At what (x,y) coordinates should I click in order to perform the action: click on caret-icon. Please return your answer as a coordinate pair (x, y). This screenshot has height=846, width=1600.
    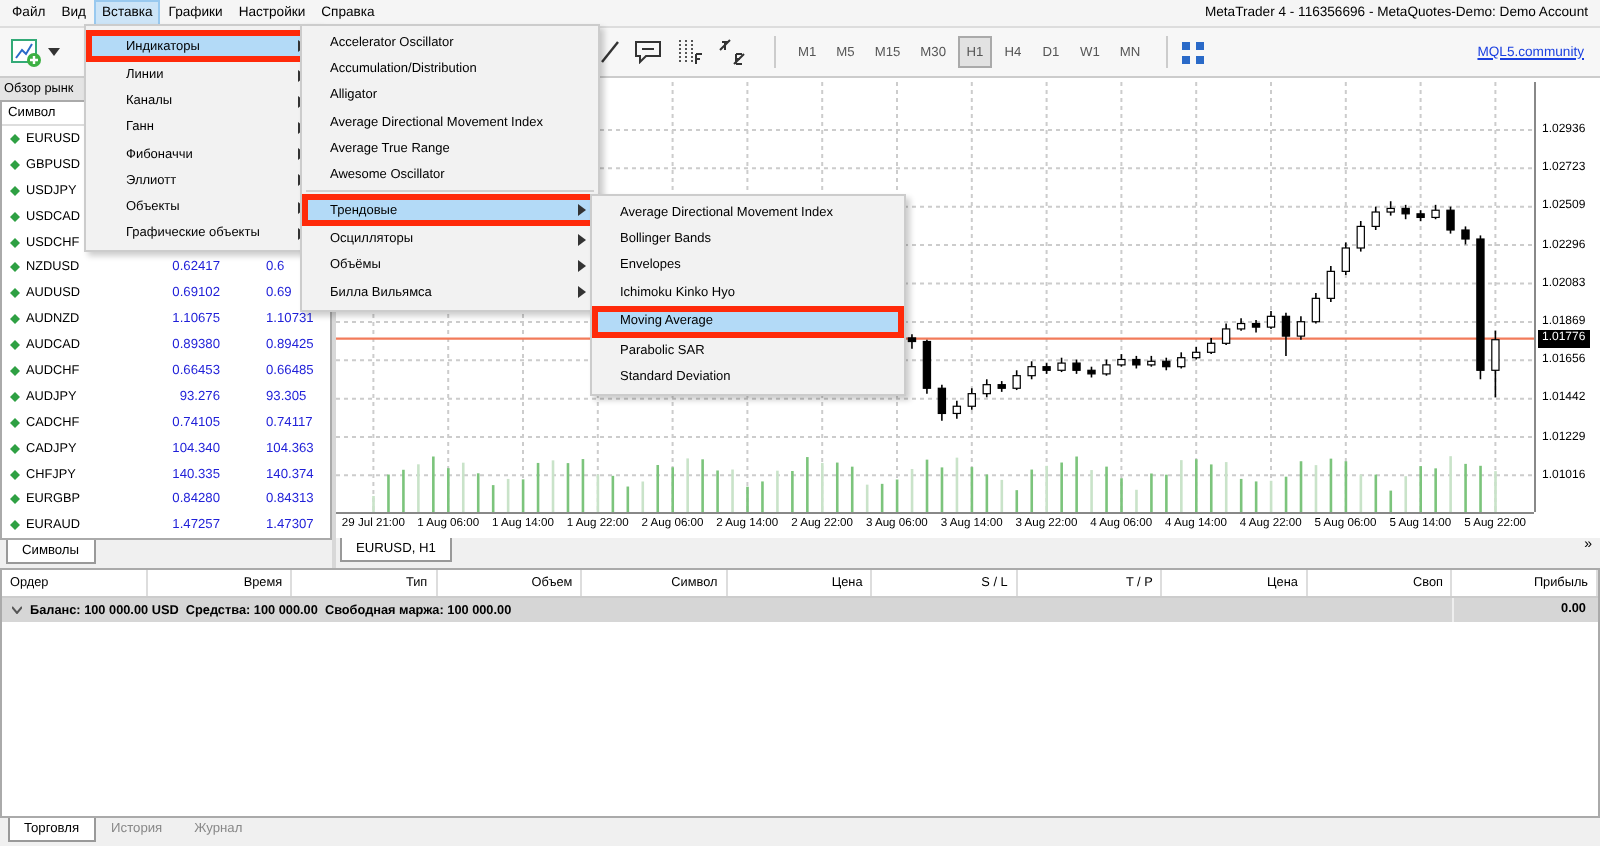
    Looking at the image, I should click on (54, 52).